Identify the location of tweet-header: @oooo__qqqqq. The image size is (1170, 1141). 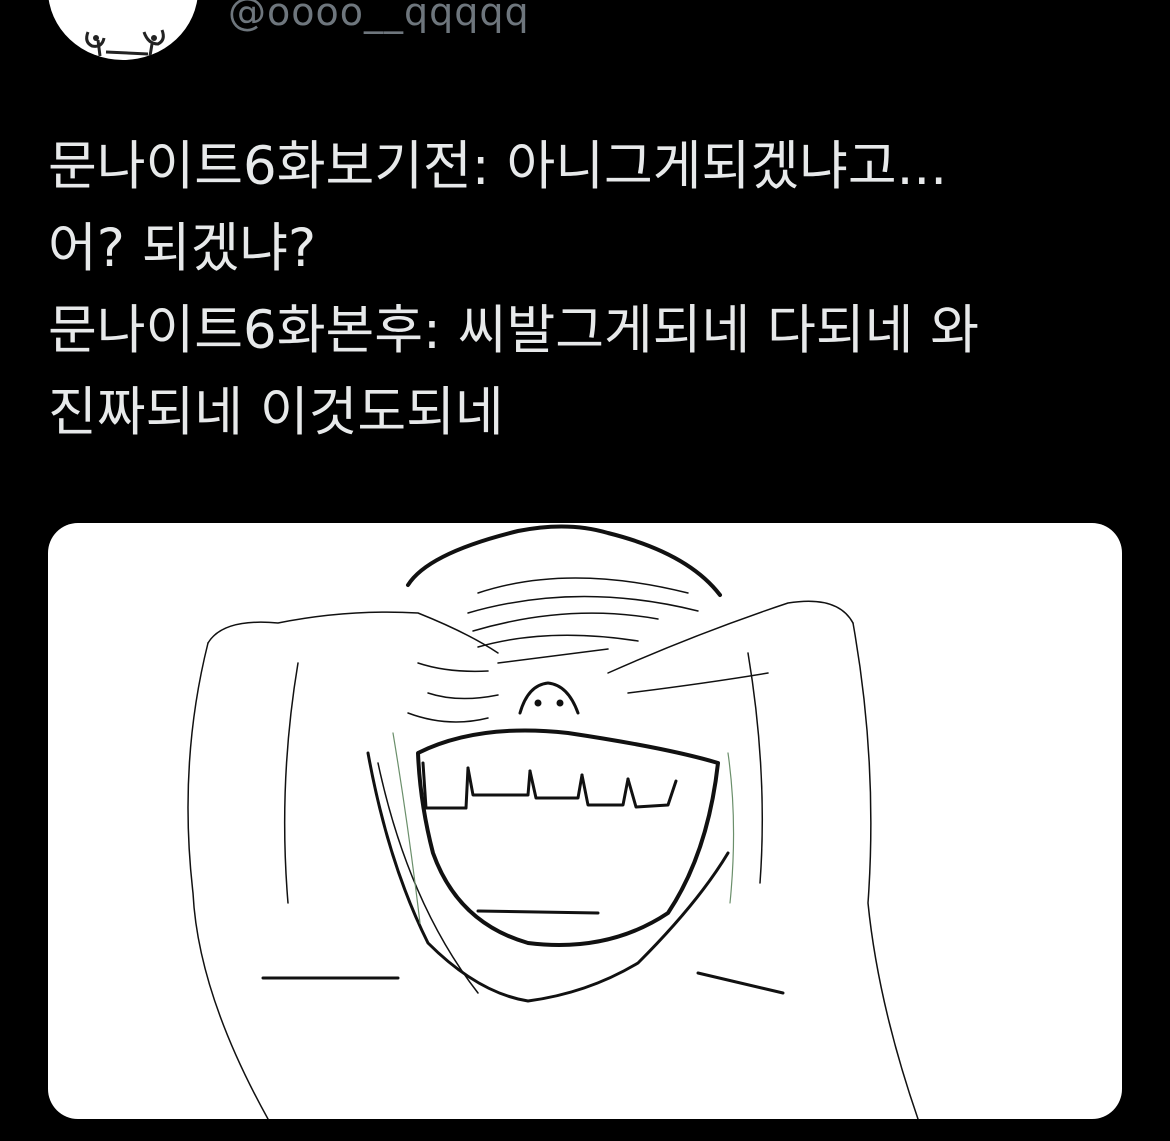
(585, 35).